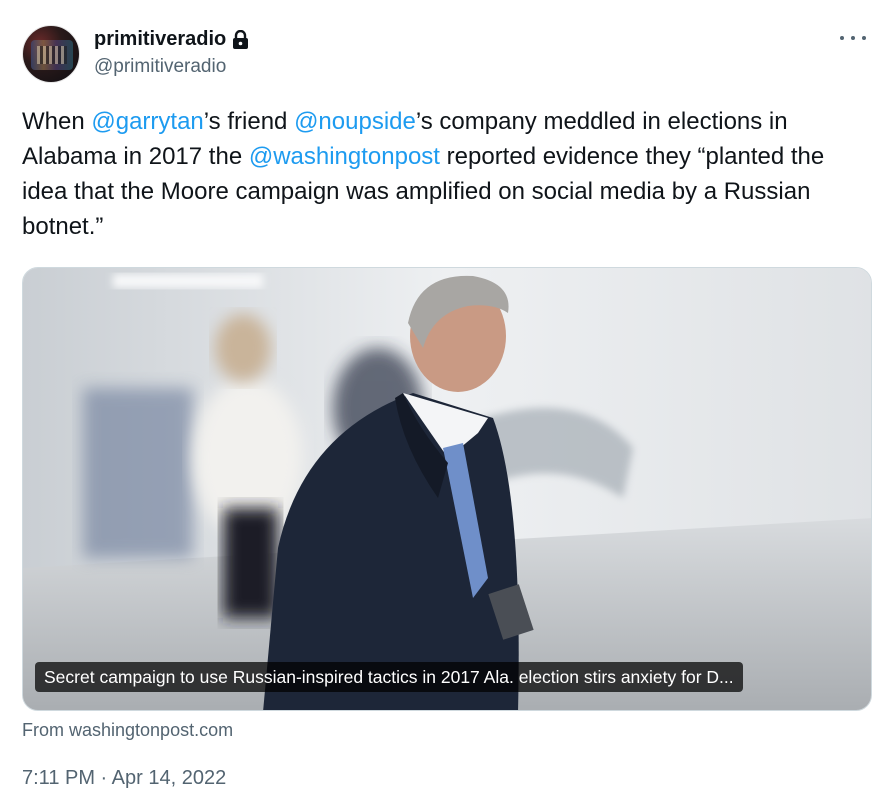 Image resolution: width=894 pixels, height=807 pixels. I want to click on lock-icon, so click(241, 39).